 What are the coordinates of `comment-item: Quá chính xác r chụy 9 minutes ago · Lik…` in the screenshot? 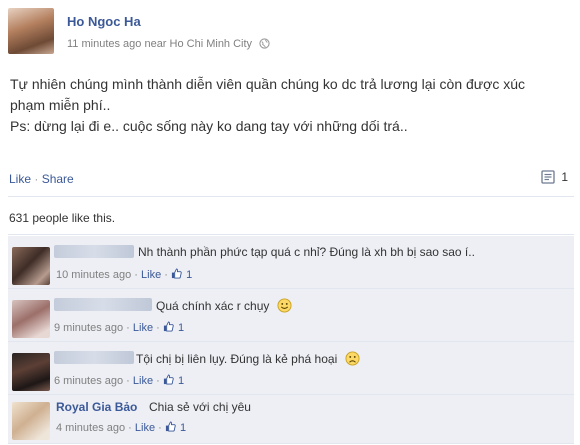 It's located at (291, 315).